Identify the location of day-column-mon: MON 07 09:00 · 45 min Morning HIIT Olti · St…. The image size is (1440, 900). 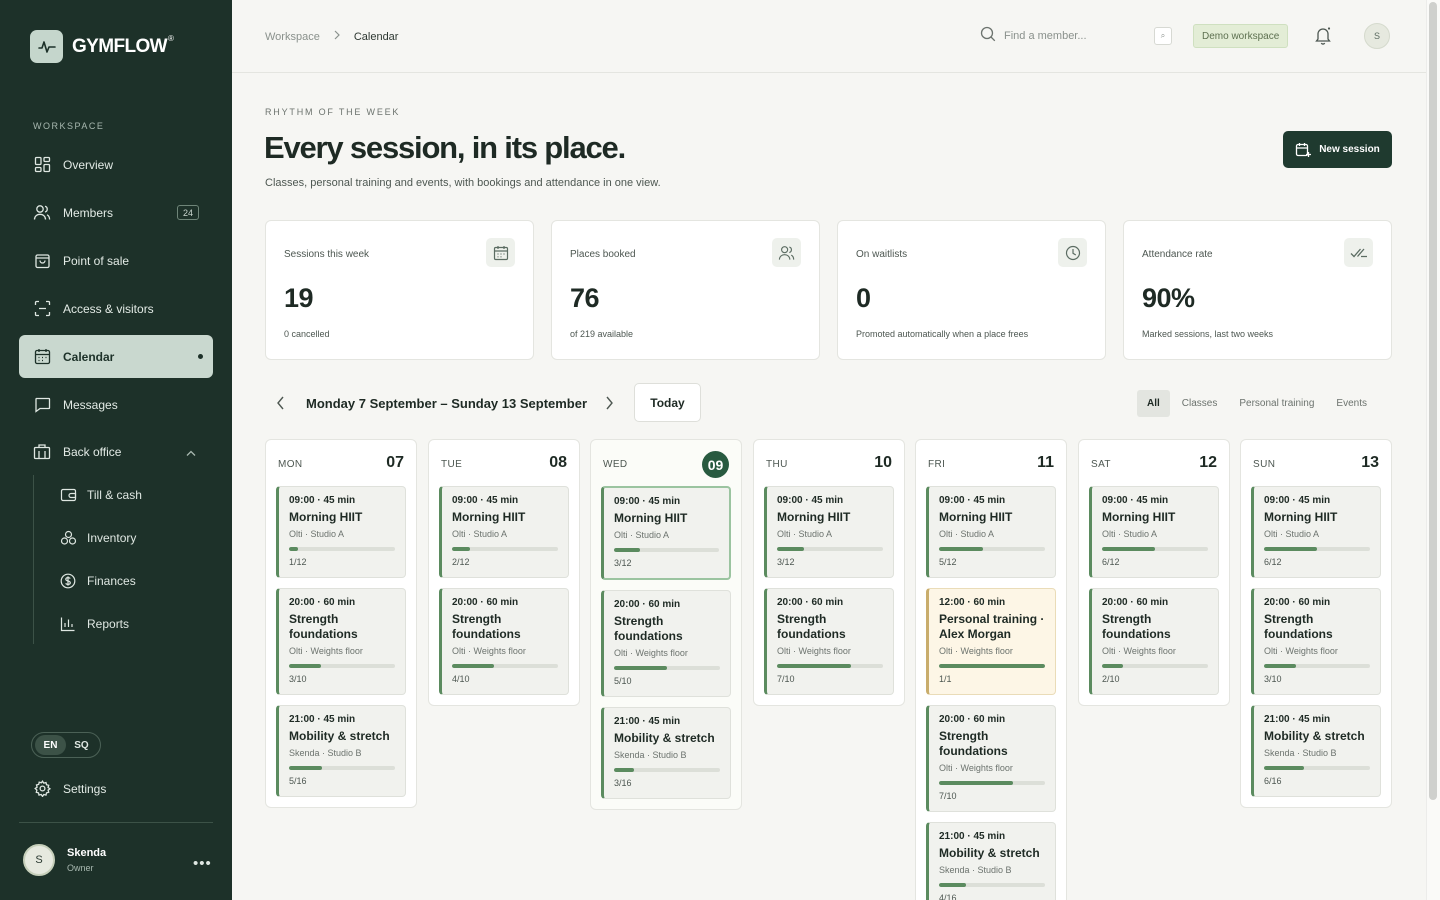
(341, 623).